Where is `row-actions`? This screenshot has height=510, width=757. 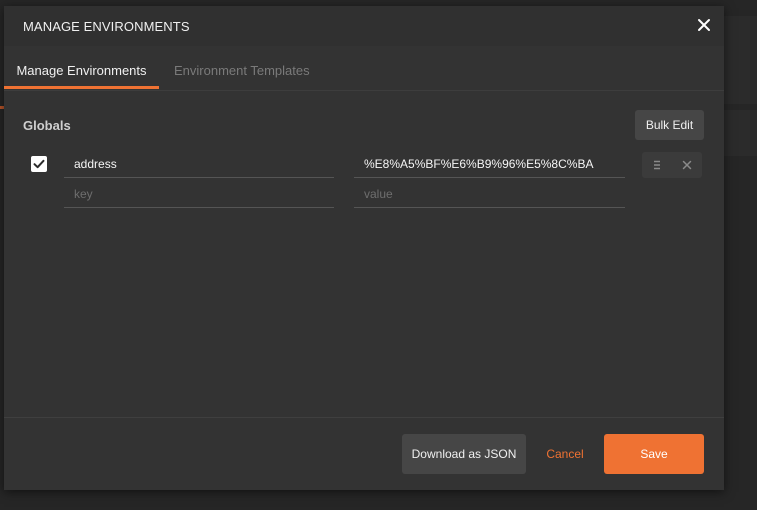 row-actions is located at coordinates (672, 165).